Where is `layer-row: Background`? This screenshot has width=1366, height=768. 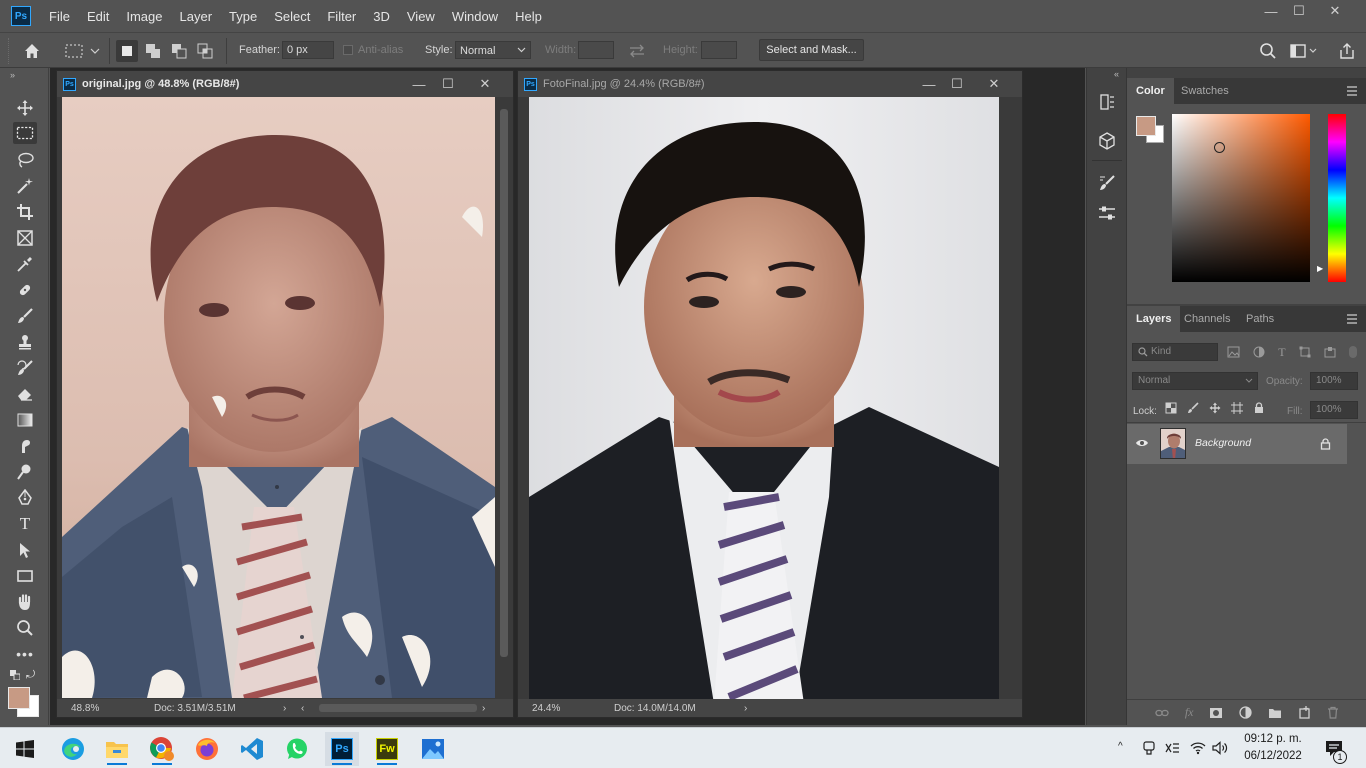 layer-row: Background is located at coordinates (1237, 444).